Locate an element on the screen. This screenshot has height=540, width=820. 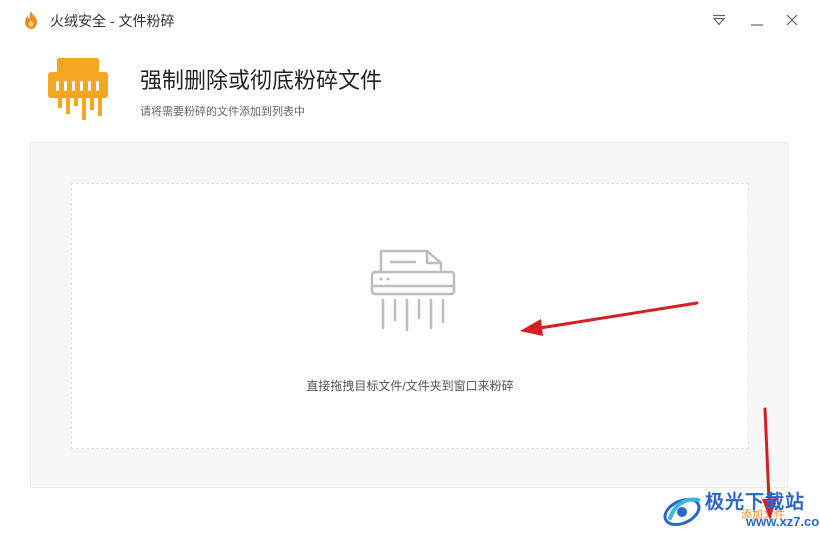
watermark-name: 极光下载站 is located at coordinates (755, 502).